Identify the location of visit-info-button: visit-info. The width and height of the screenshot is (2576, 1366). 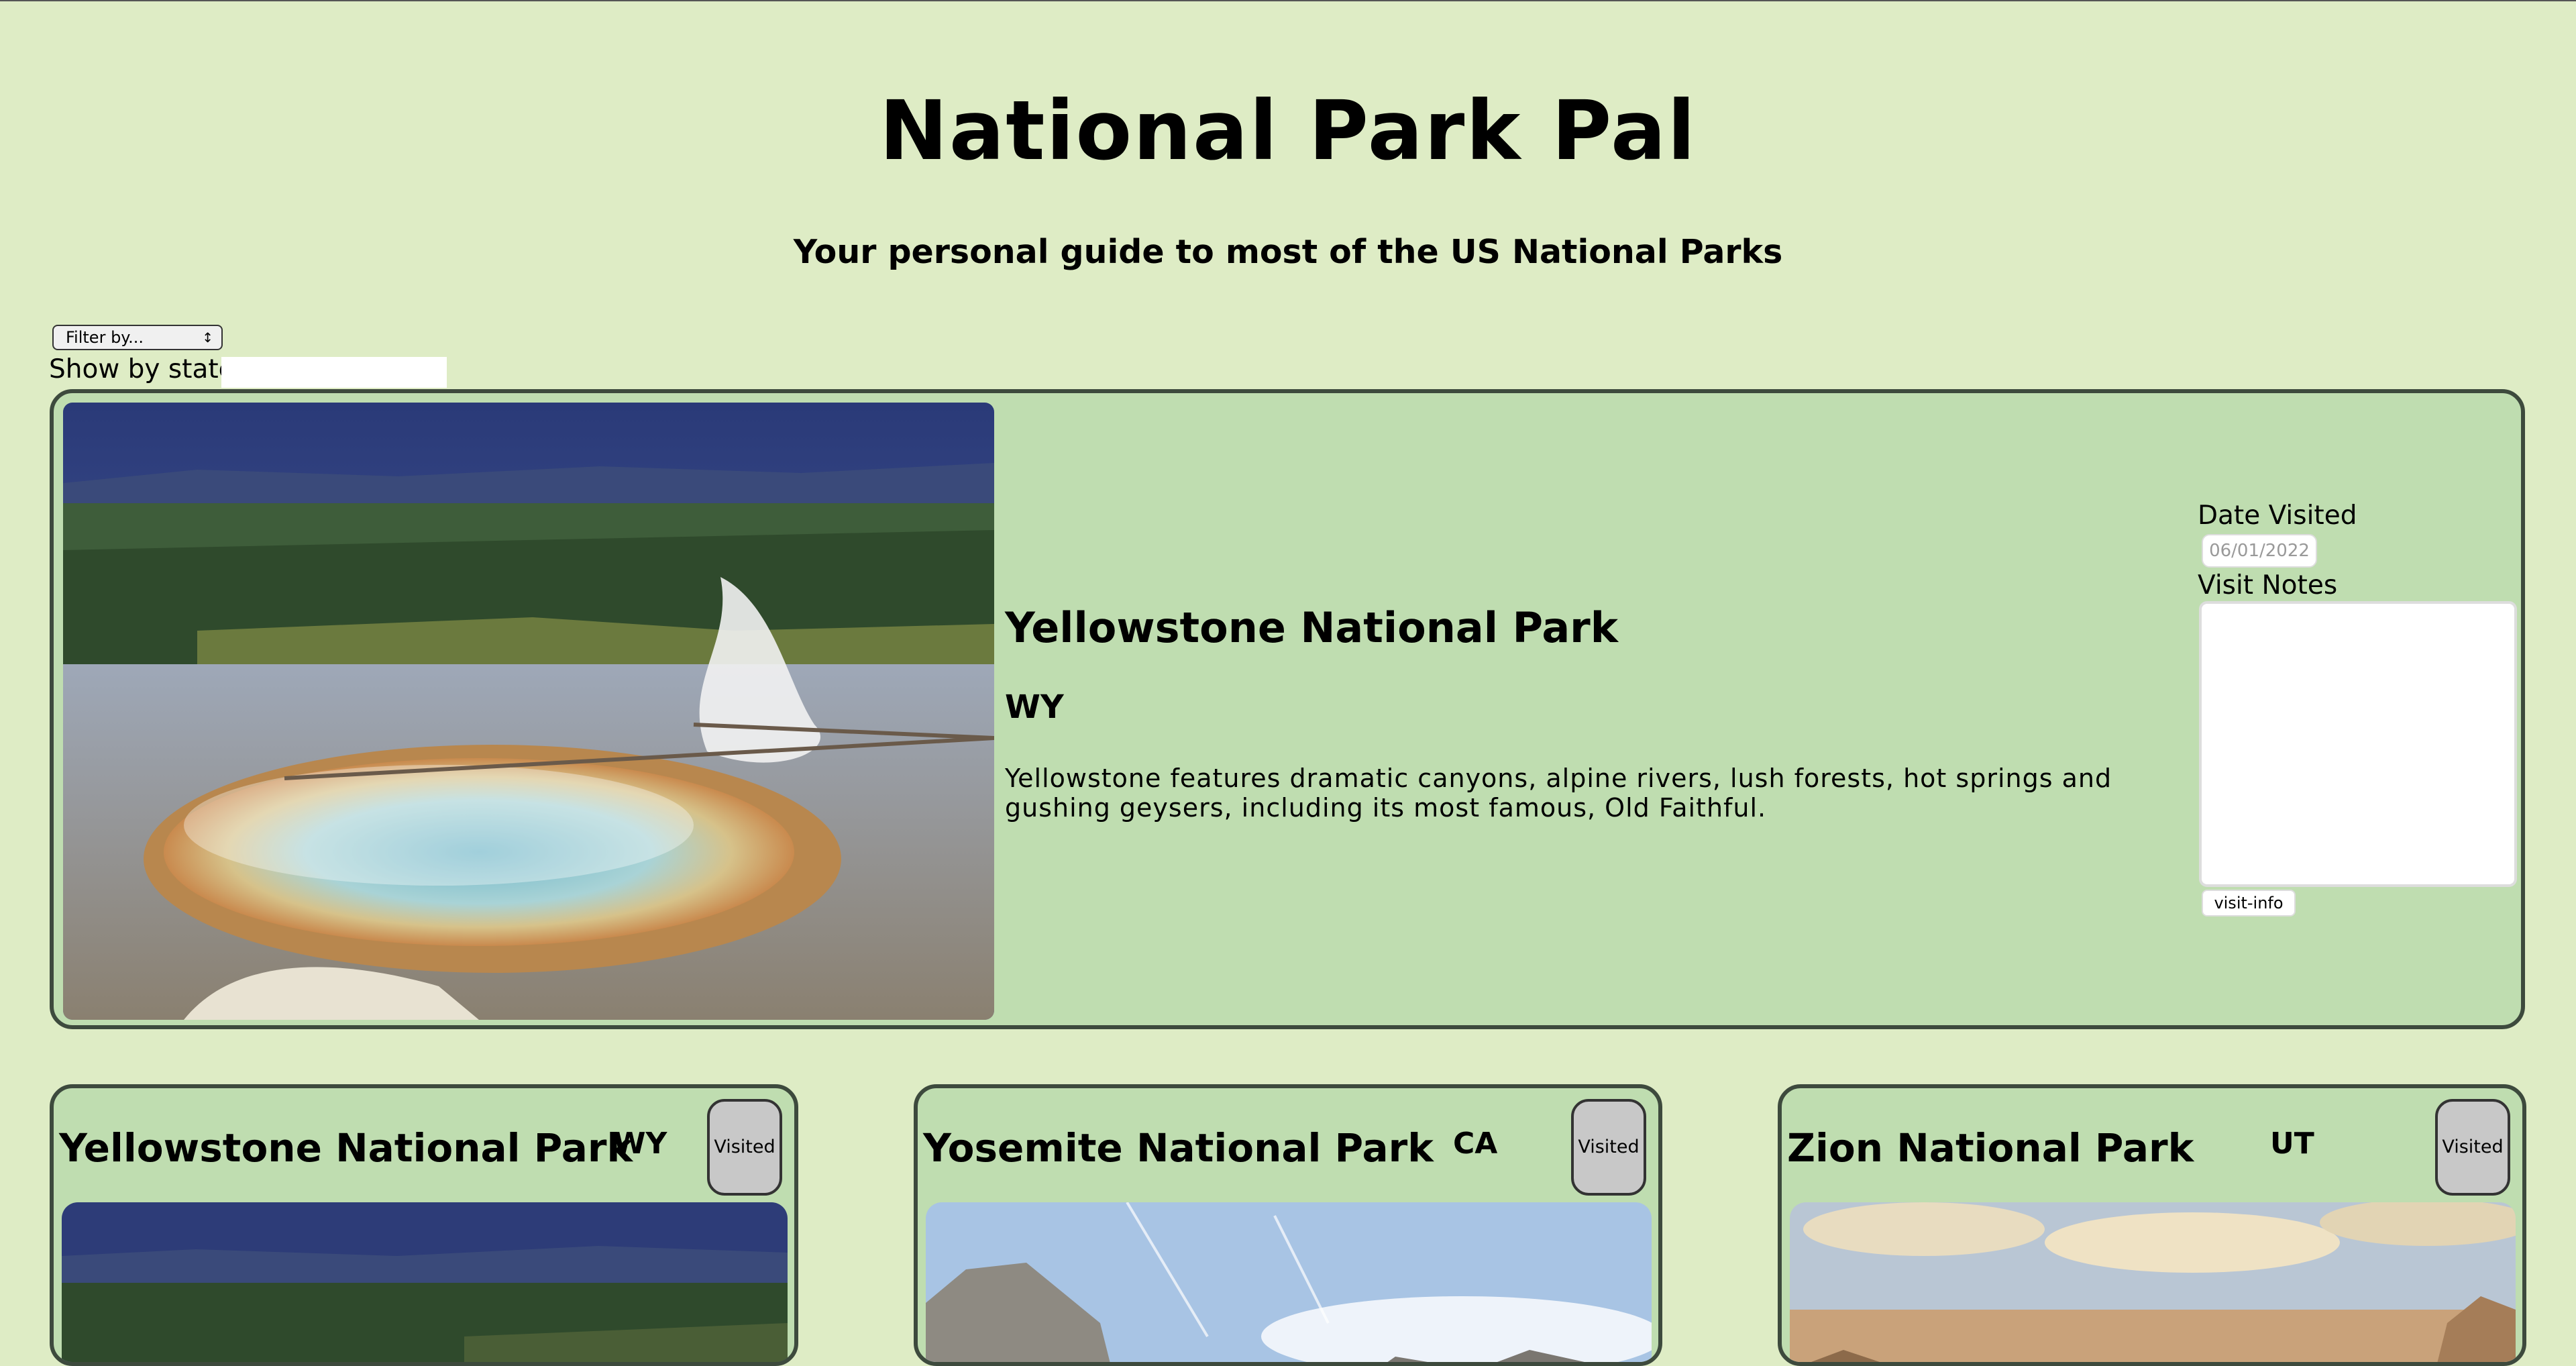
(2249, 903).